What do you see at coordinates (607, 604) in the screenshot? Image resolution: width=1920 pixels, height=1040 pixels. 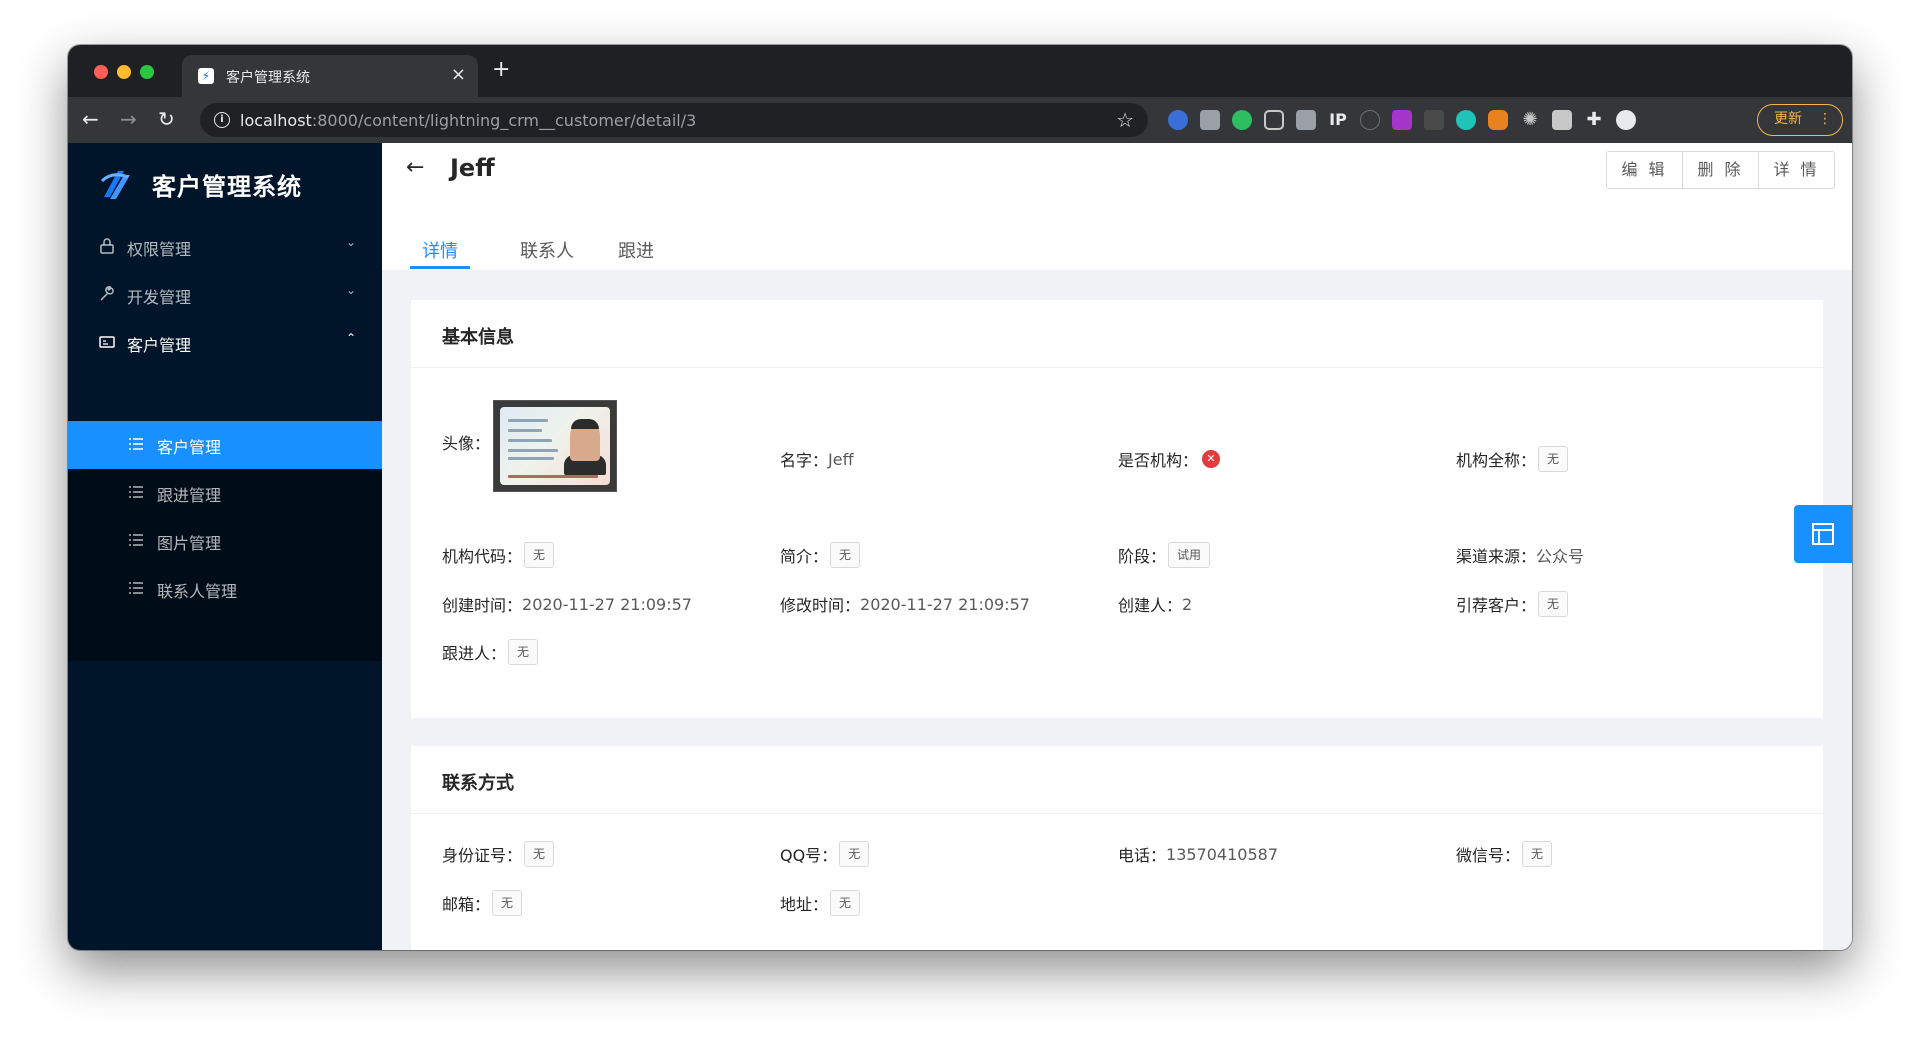 I see `created-time-value: 2020-11-27 21:09:57` at bounding box center [607, 604].